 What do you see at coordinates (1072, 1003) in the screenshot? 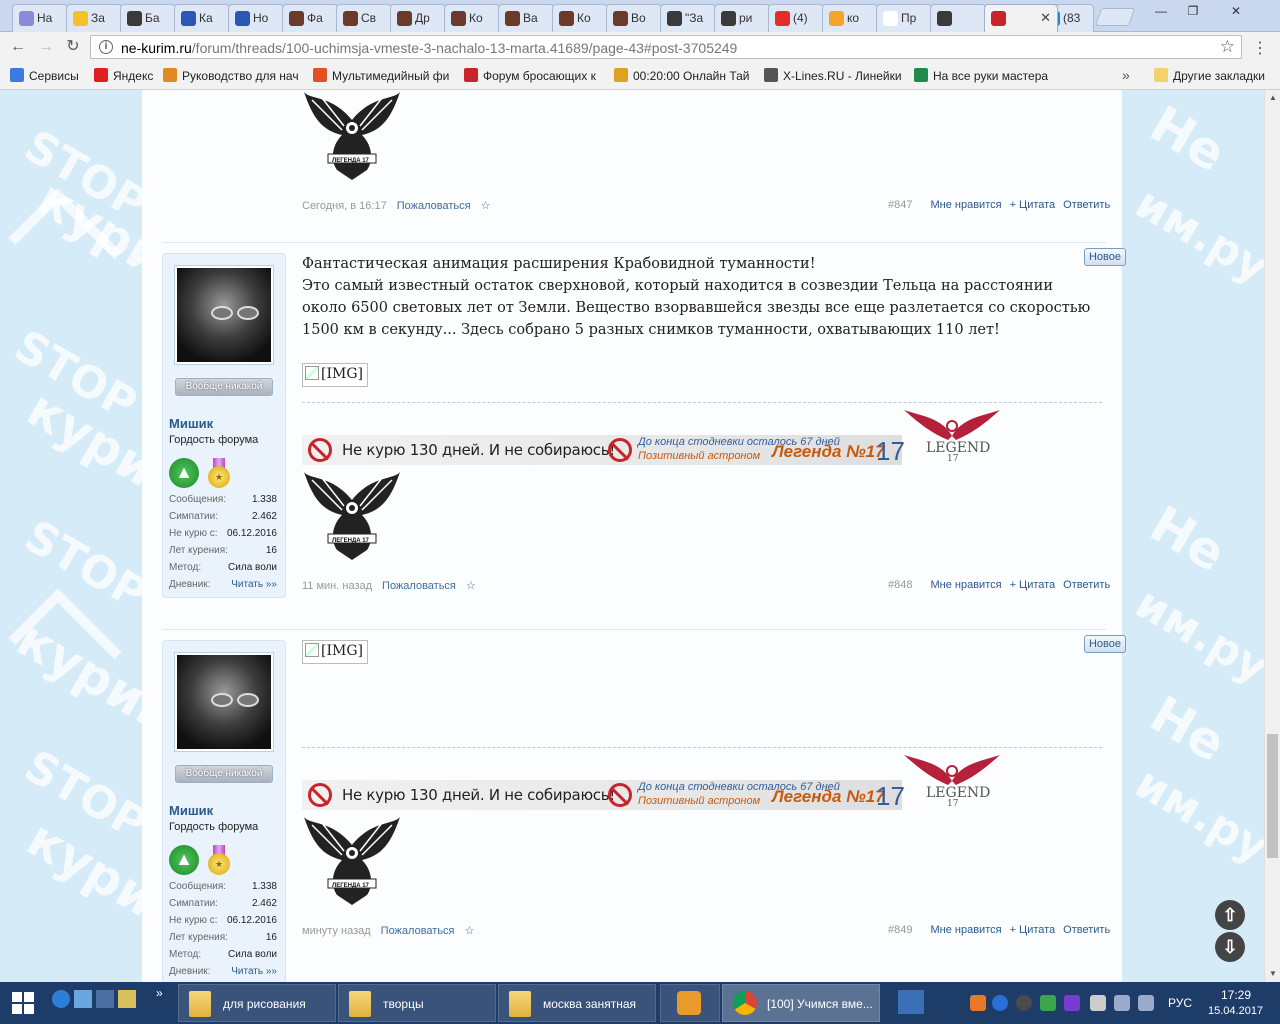
I see `tray-app2-icon` at bounding box center [1072, 1003].